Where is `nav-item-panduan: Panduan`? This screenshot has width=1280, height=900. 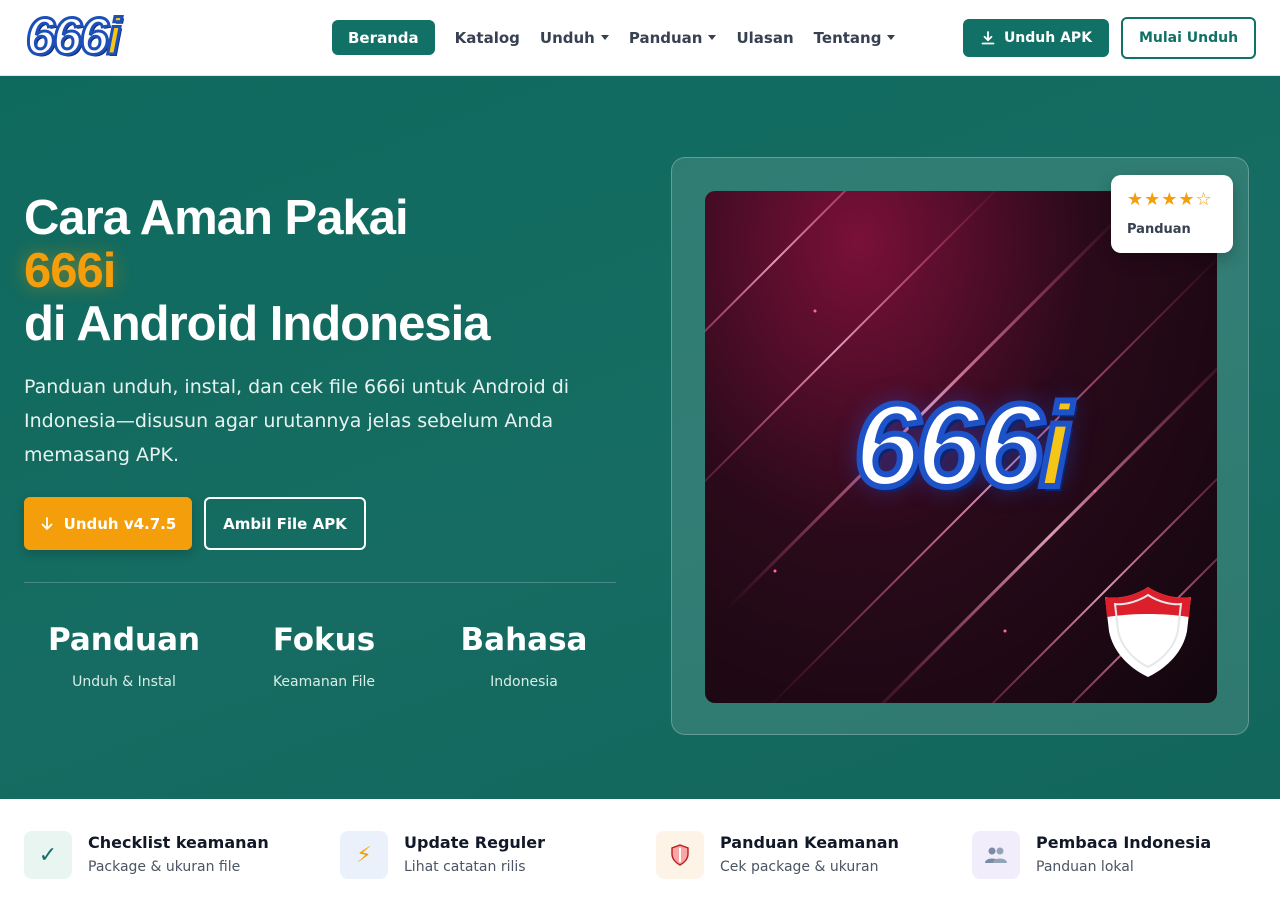 nav-item-panduan: Panduan is located at coordinates (673, 37).